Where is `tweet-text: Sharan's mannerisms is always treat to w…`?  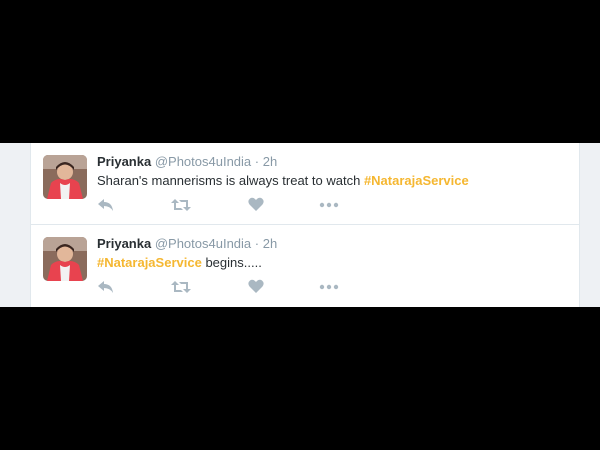 tweet-text: Sharan's mannerisms is always treat to w… is located at coordinates (283, 180).